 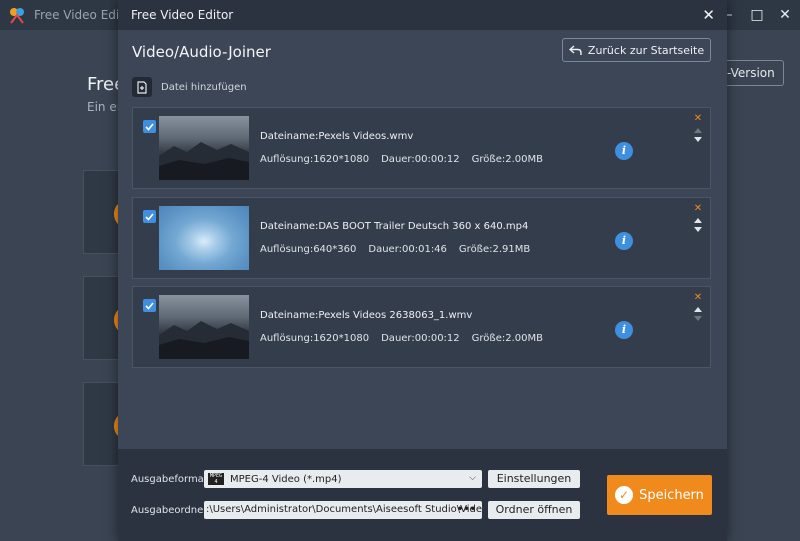 I want to click on close-icon: ✕, so click(x=785, y=15).